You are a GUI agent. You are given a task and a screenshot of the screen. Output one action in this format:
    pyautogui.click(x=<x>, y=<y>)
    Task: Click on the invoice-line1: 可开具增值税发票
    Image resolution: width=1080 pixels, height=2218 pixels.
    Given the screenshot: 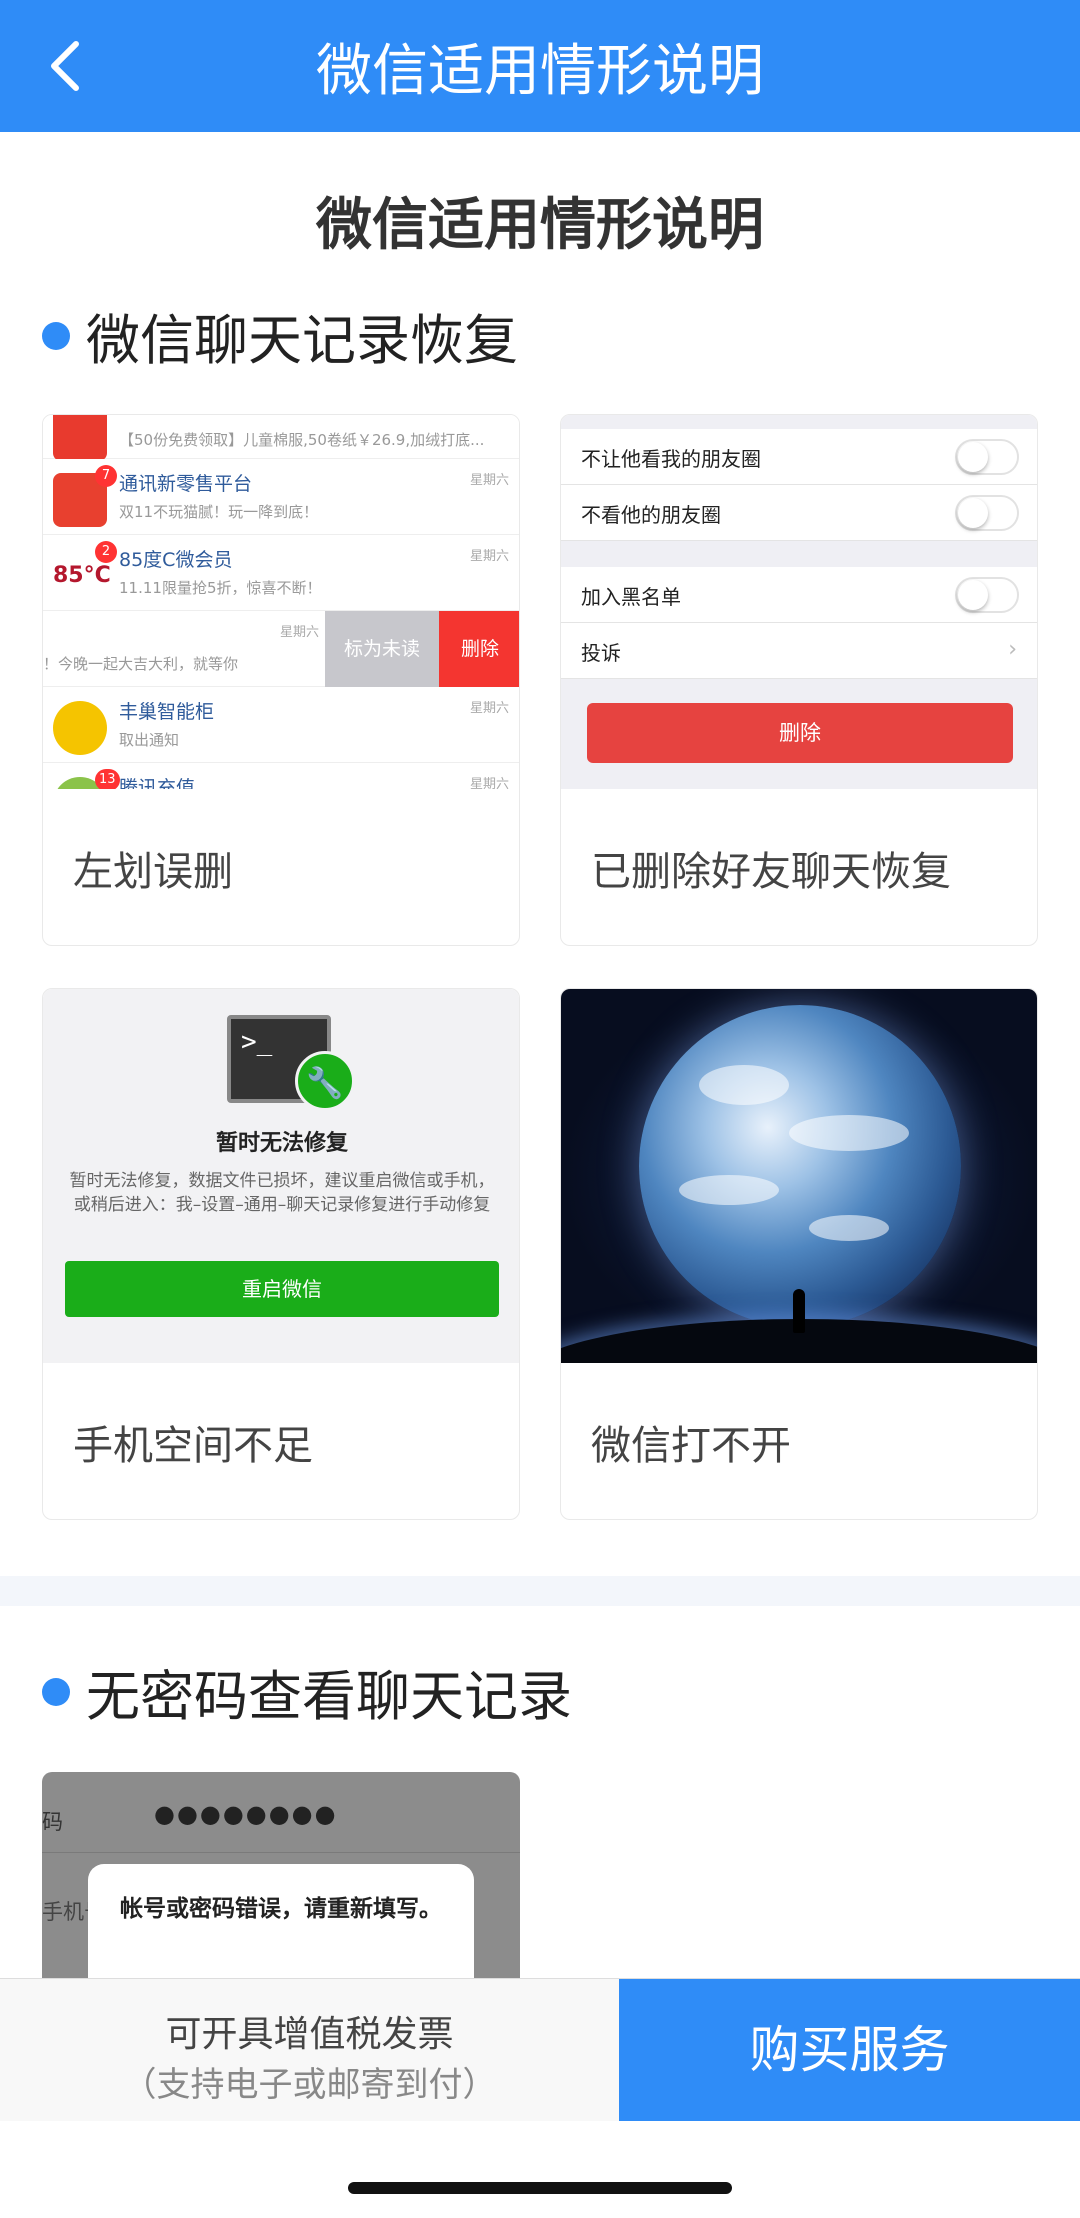 What is the action you would take?
    pyautogui.click(x=309, y=2034)
    